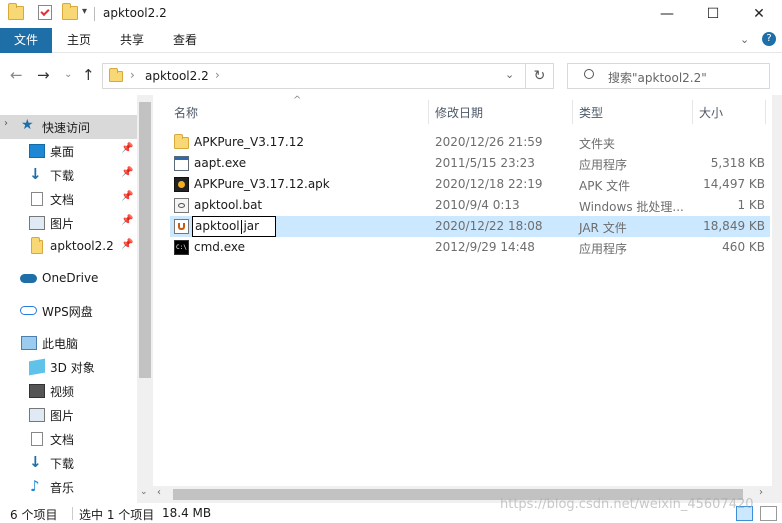 This screenshot has width=782, height=523. I want to click on sidebar-item-wps: WPS网盘, so click(68, 311).